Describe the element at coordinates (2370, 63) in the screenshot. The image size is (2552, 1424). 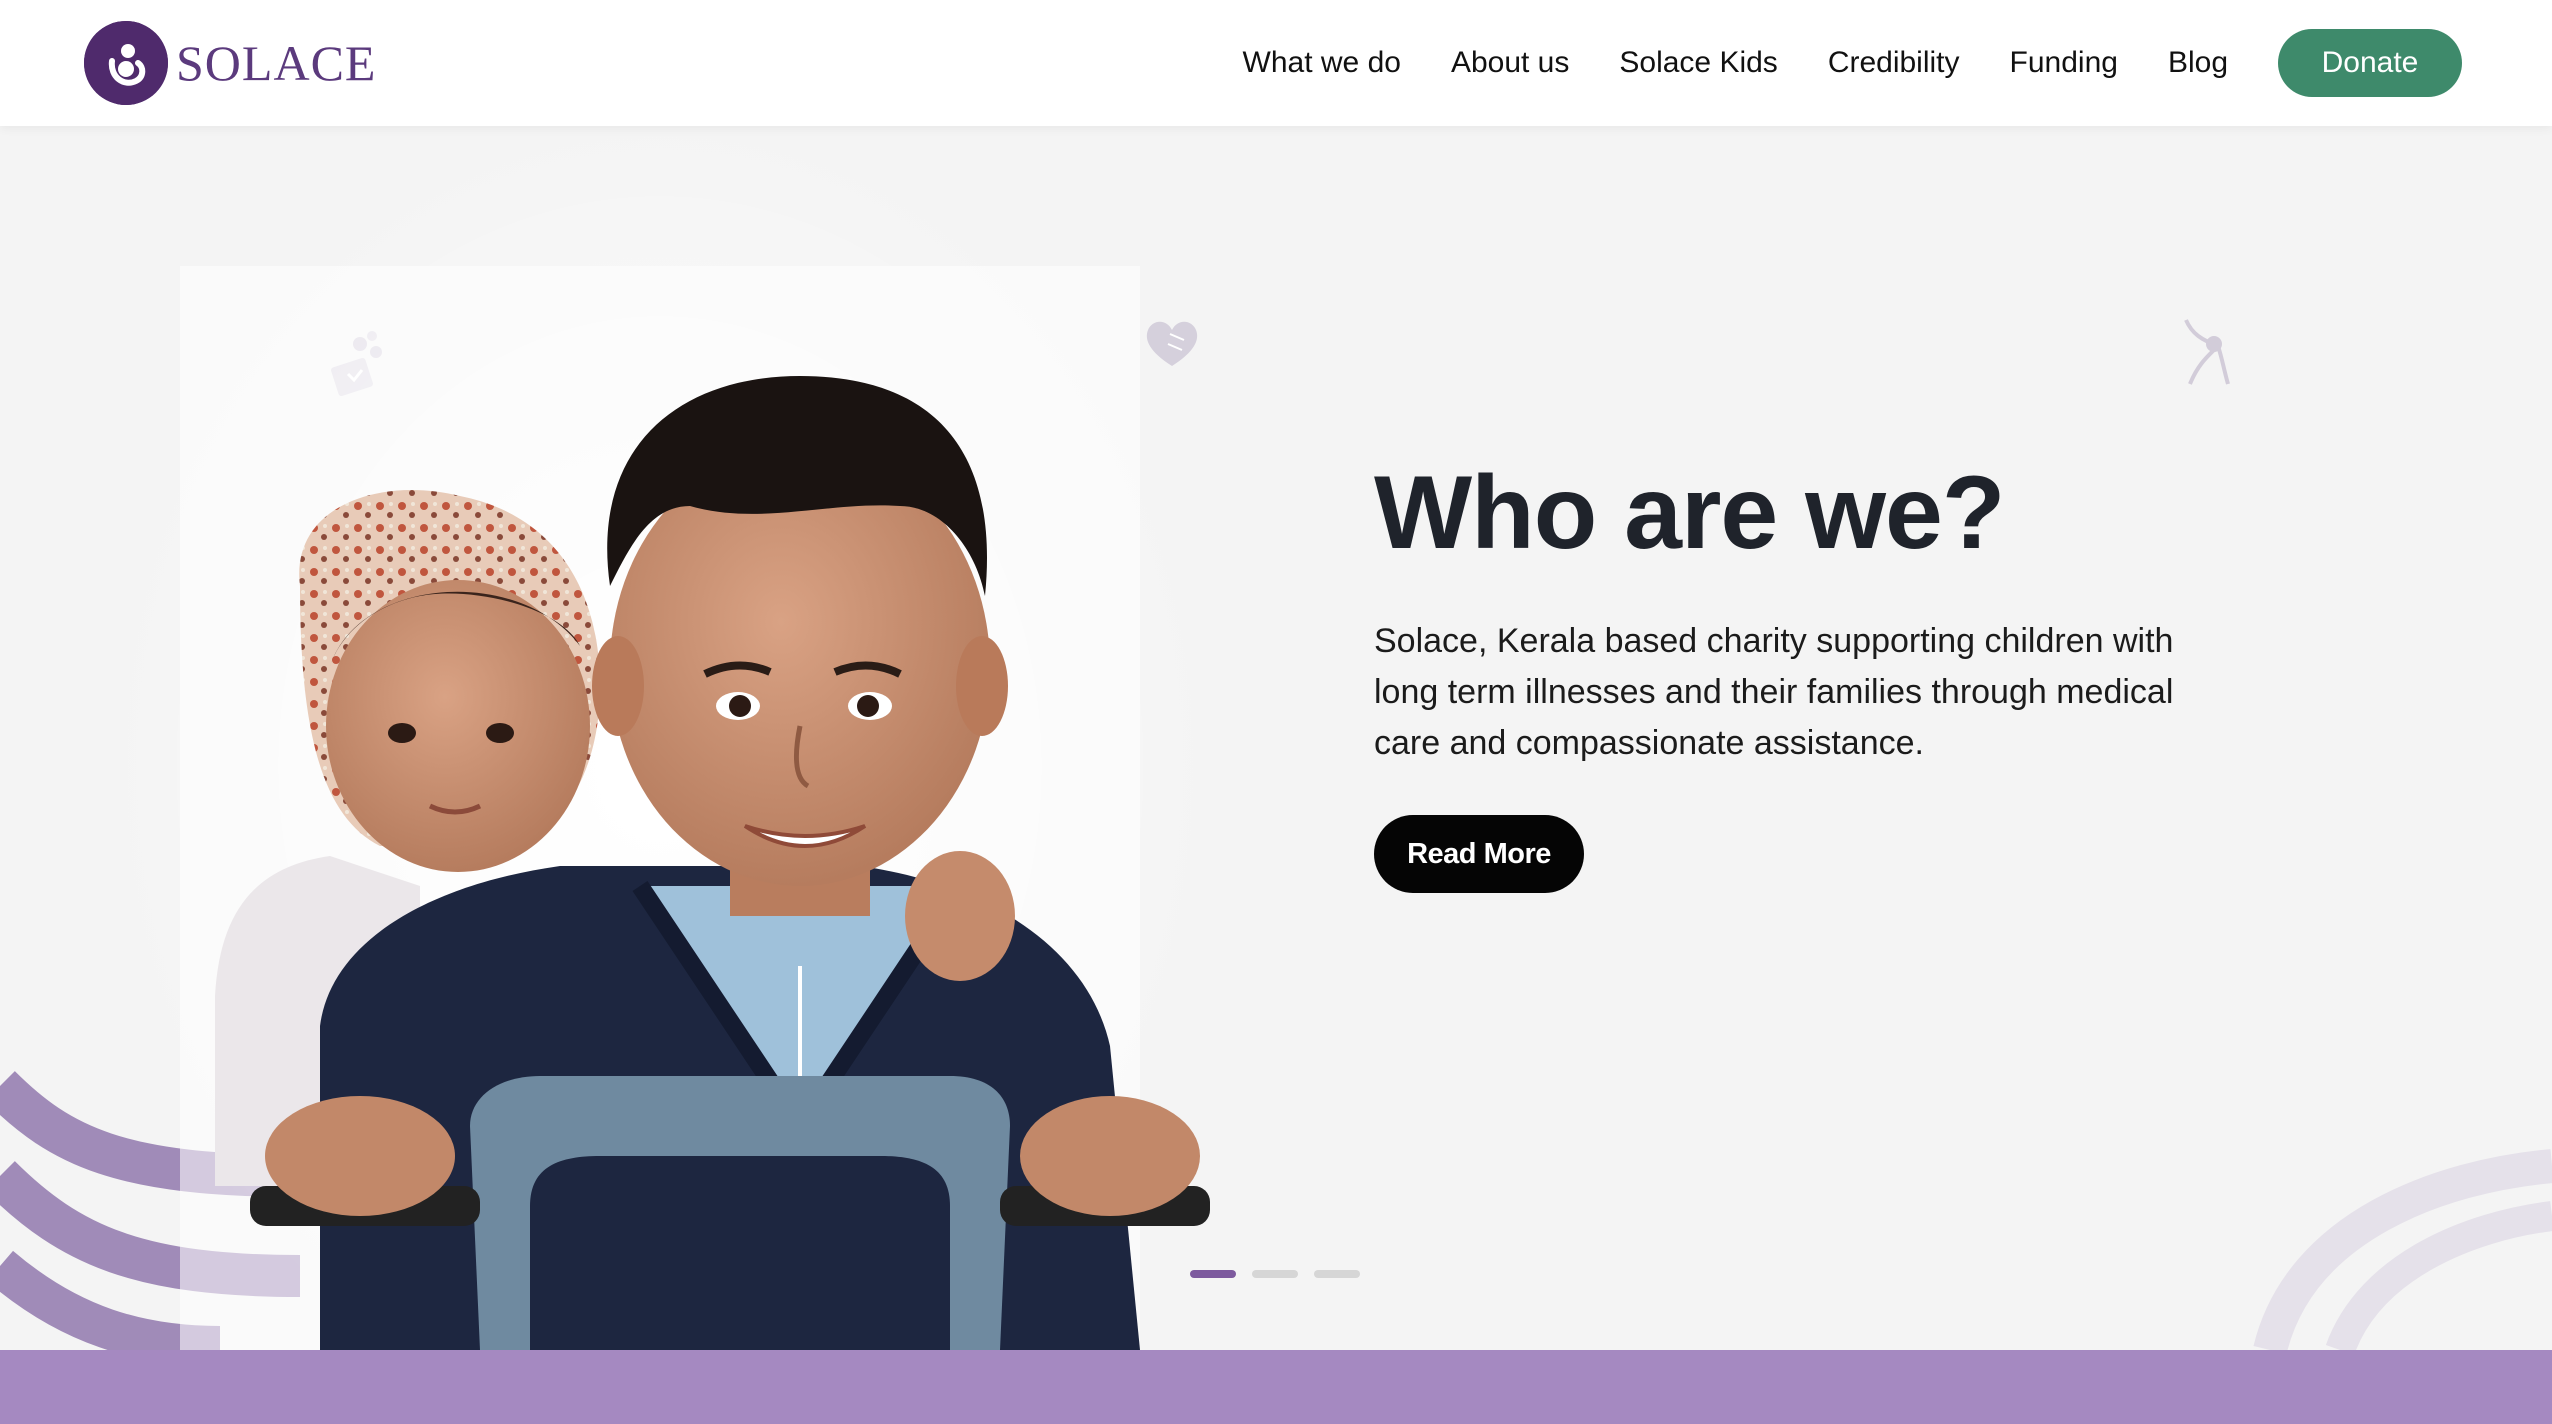
I see `donate-button: Donate` at that location.